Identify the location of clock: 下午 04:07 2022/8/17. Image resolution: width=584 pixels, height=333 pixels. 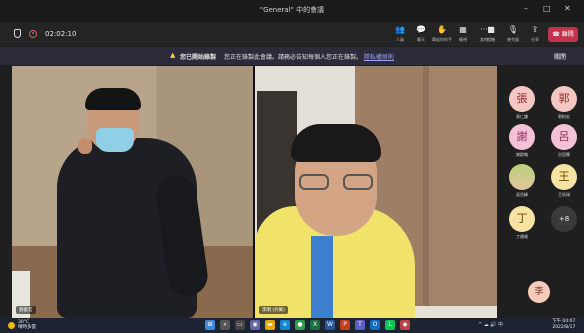
(563, 325).